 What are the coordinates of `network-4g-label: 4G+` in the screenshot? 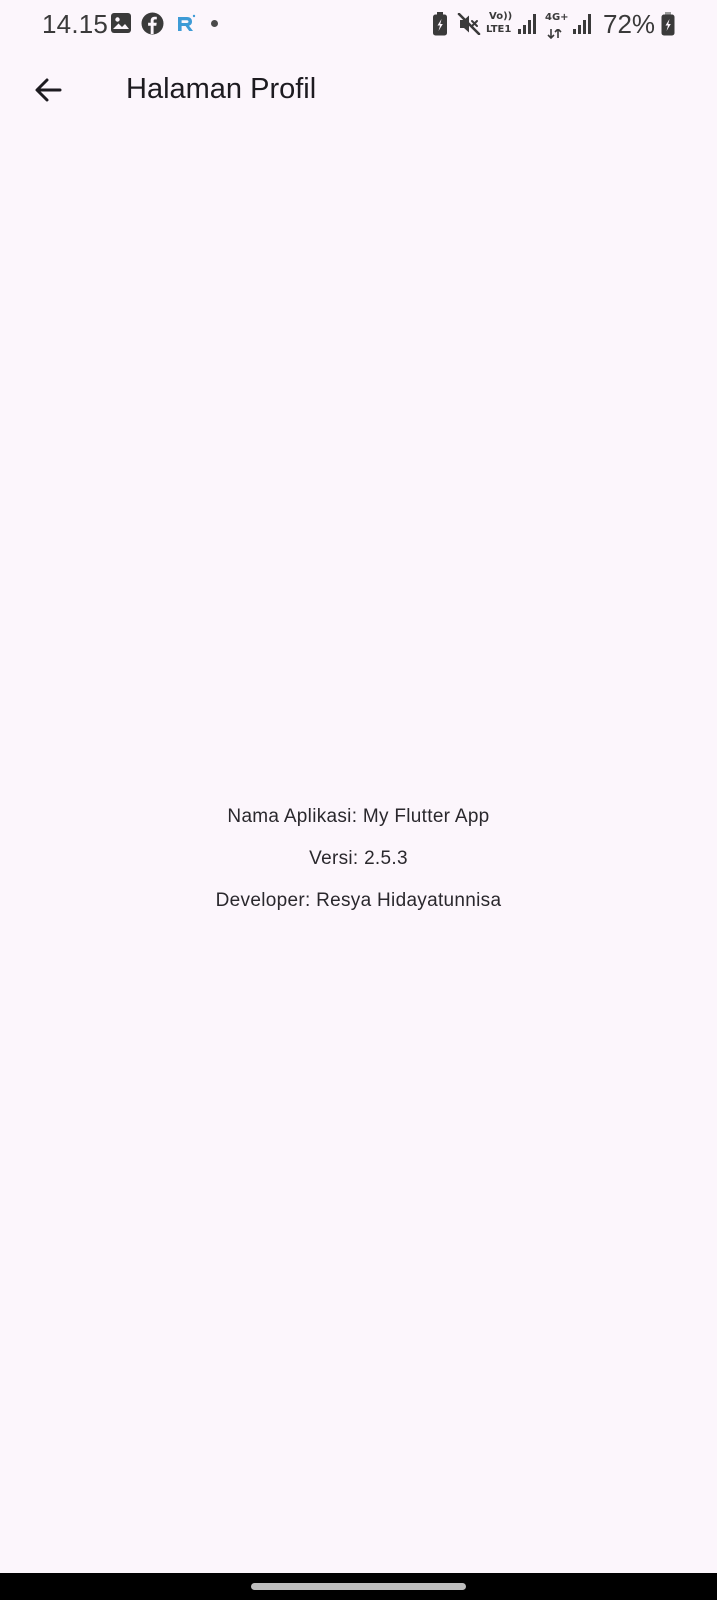 It's located at (557, 17).